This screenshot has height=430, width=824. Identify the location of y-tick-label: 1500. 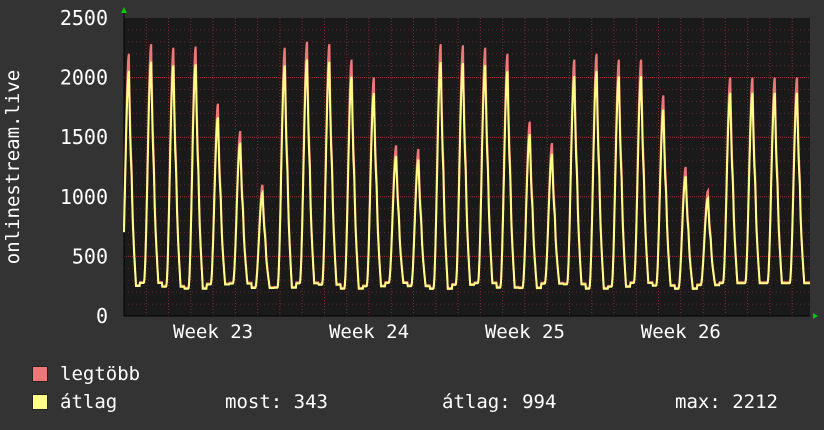
(84, 137).